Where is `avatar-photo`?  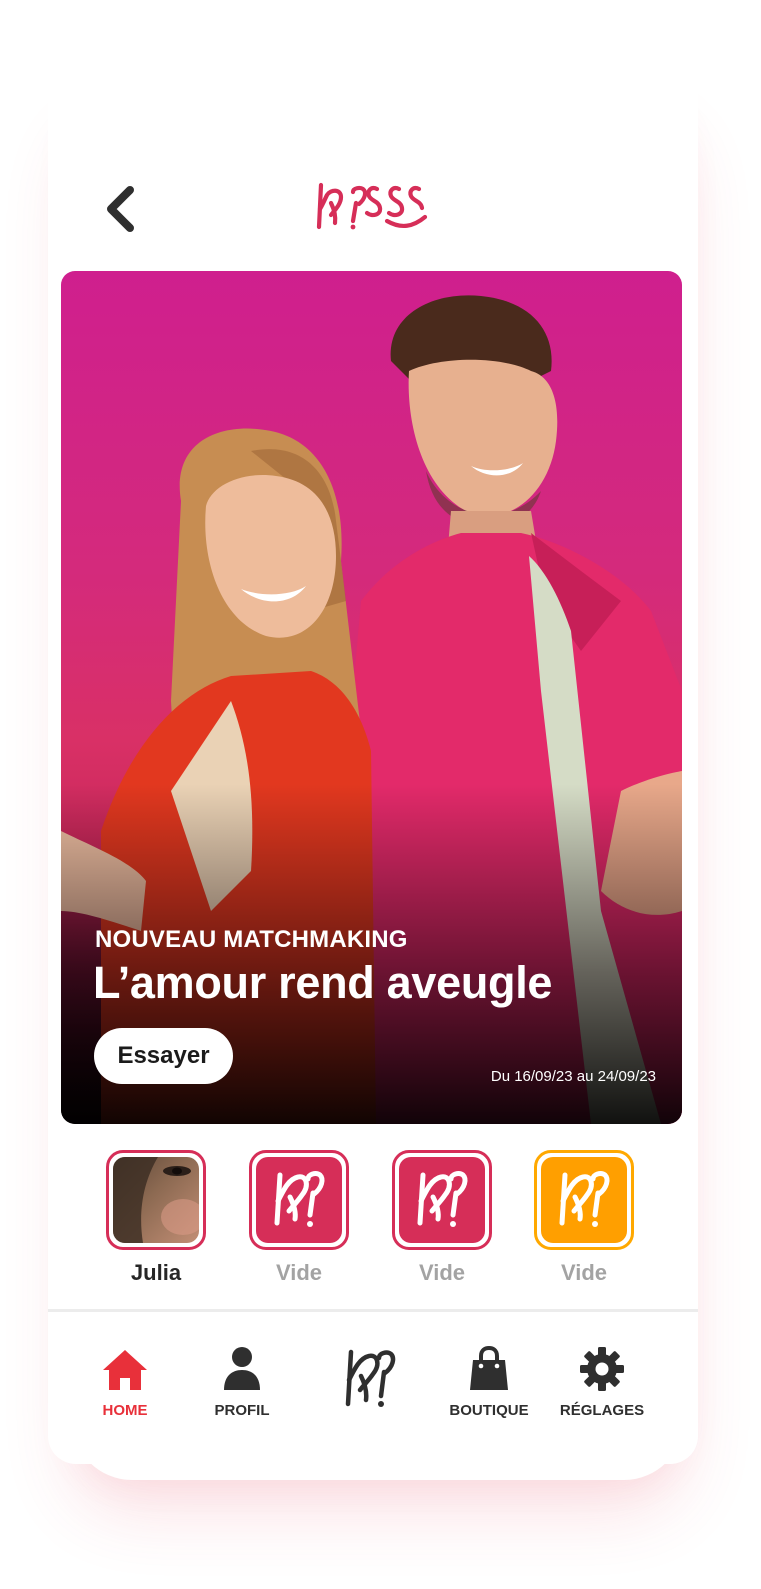
avatar-photo is located at coordinates (156, 1200).